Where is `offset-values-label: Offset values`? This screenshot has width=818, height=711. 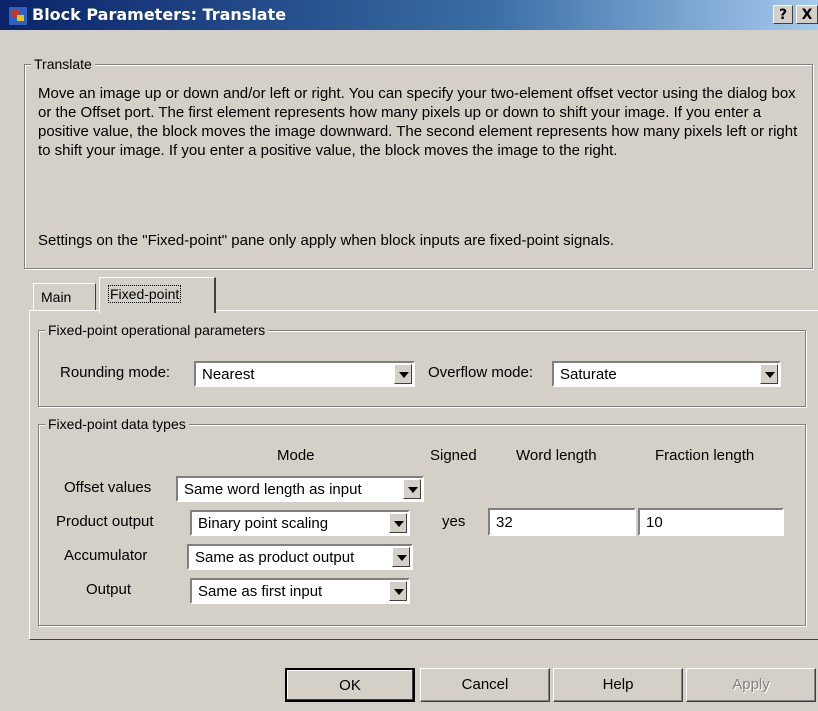 offset-values-label: Offset values is located at coordinates (108, 487).